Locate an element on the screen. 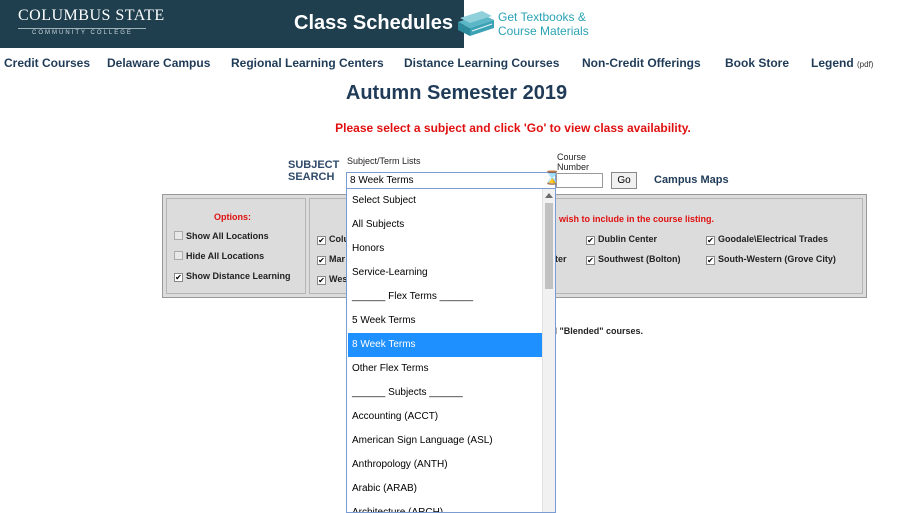 This screenshot has width=913, height=513. textbooks-link-line2: Course Materials is located at coordinates (543, 31).